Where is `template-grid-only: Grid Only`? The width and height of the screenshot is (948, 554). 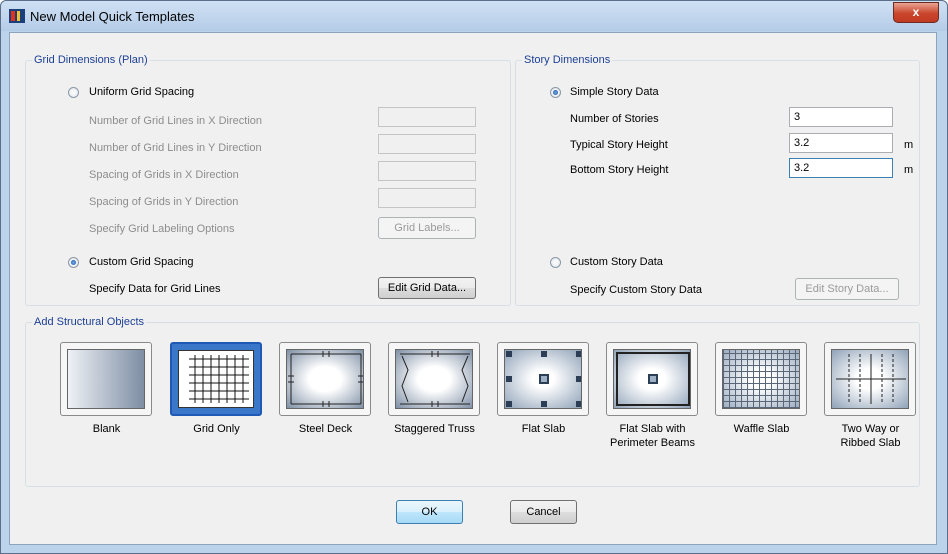 template-grid-only: Grid Only is located at coordinates (216, 389).